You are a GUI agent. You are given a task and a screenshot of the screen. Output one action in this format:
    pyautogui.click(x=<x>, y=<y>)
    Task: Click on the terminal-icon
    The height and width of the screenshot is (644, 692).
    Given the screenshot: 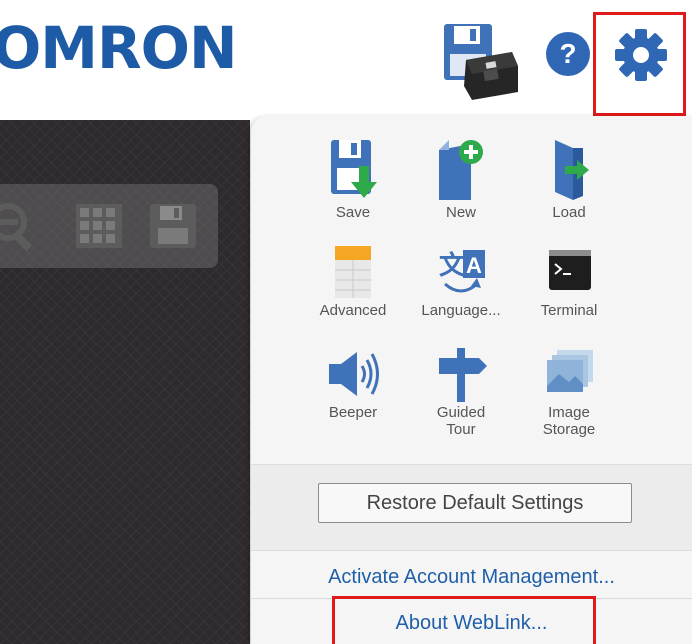 What is the action you would take?
    pyautogui.click(x=570, y=270)
    